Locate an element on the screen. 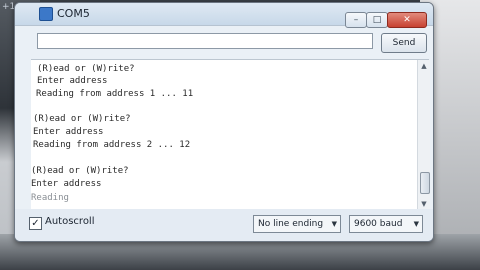  line-ending-select: No line ending ▼ is located at coordinates (297, 224).